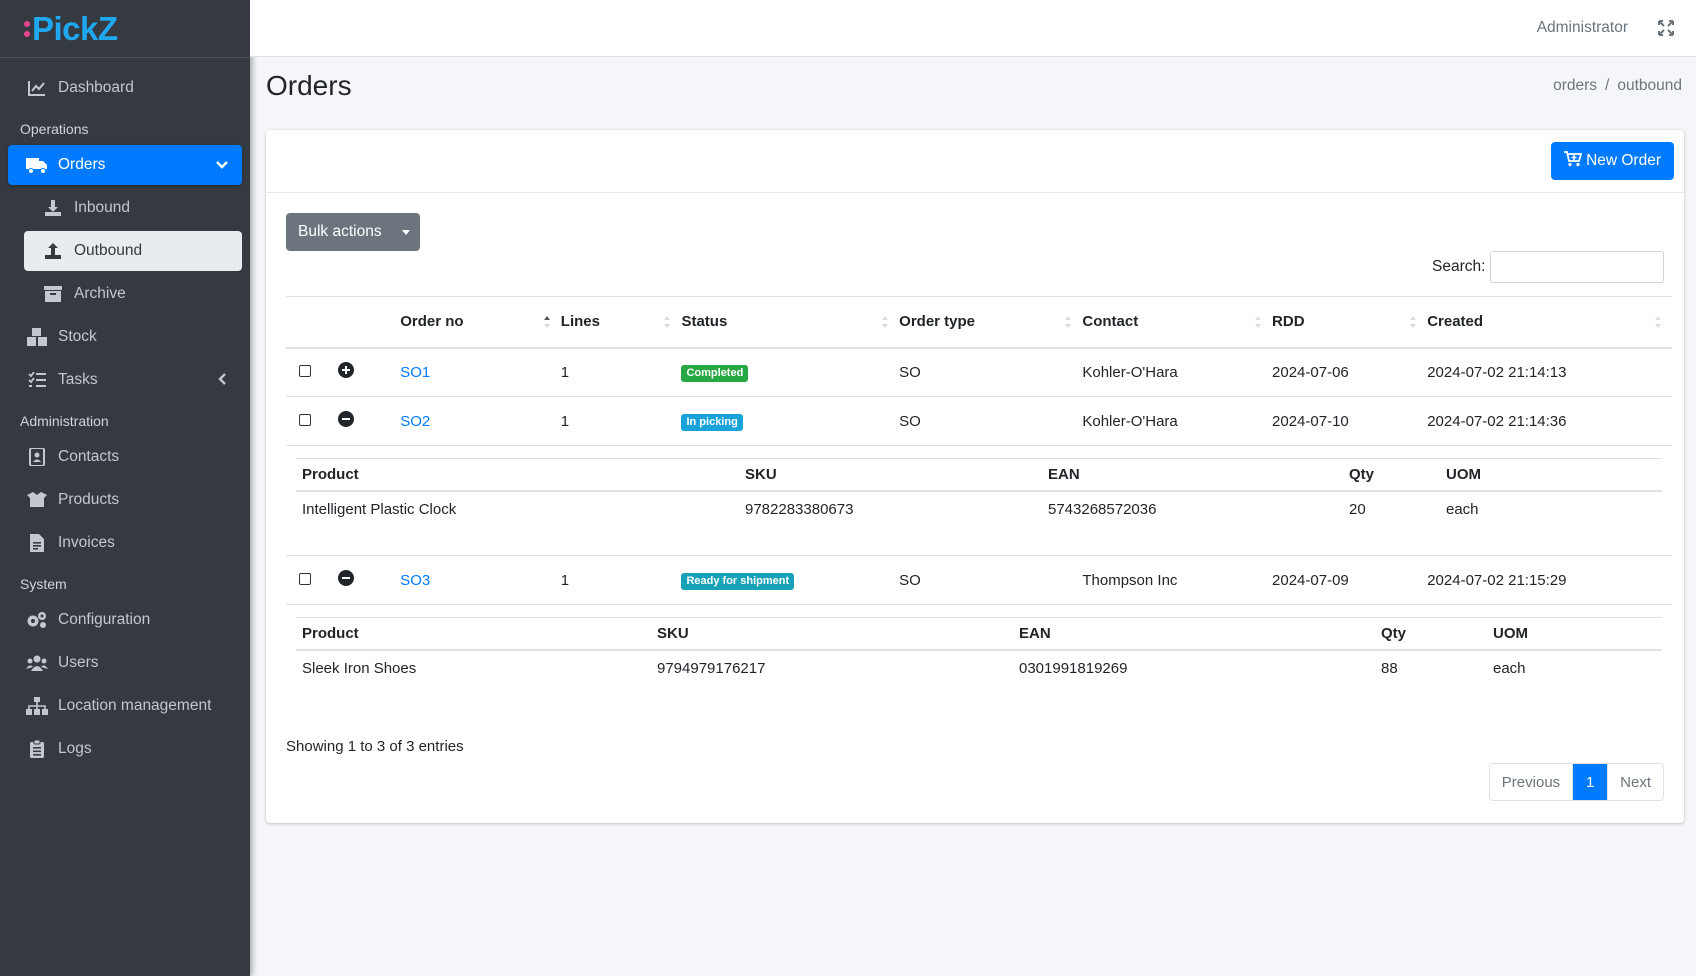  I want to click on sidebar-item-dashboard: Dashboard, so click(125, 88).